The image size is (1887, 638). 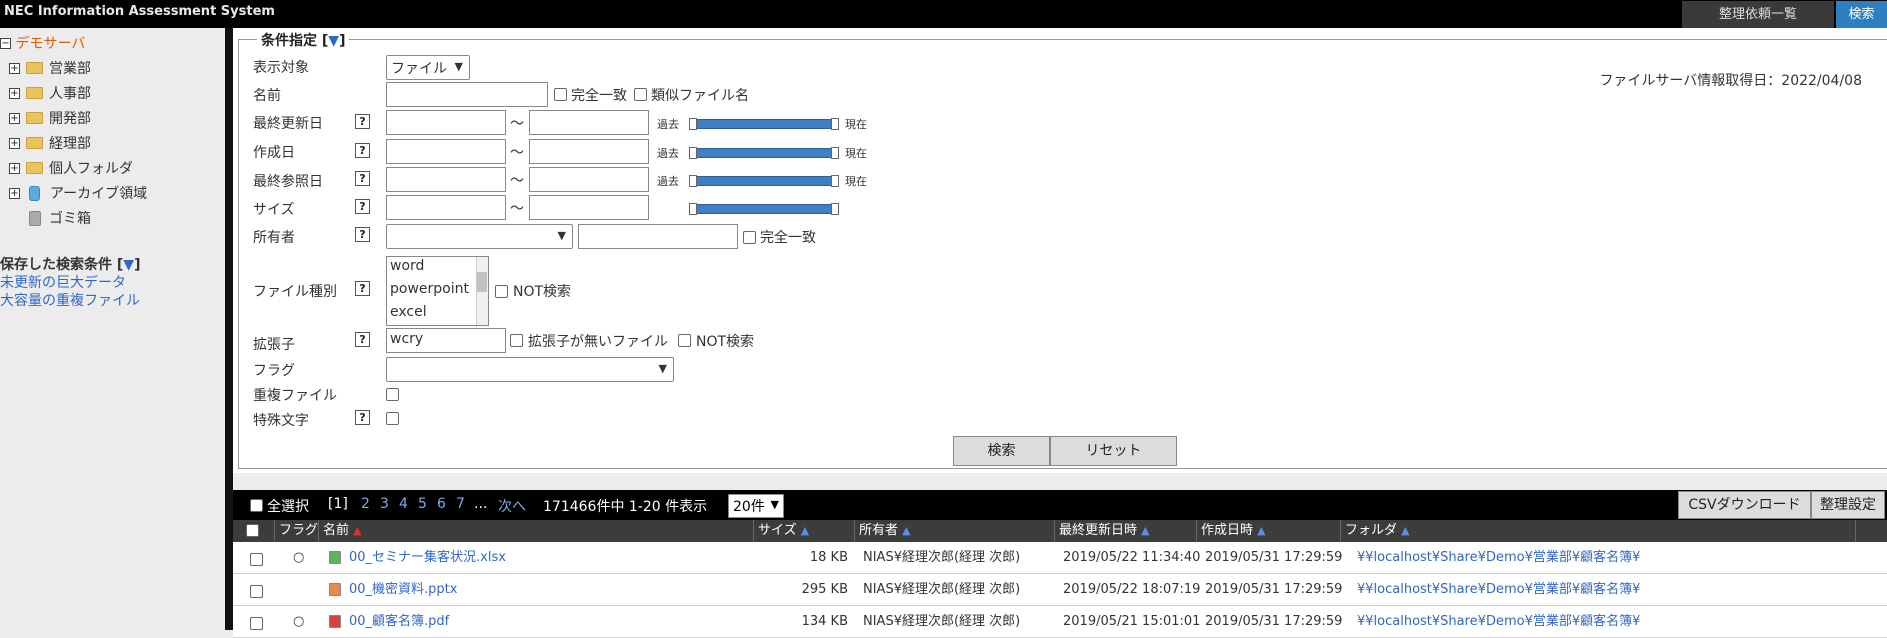 What do you see at coordinates (229, 329) in the screenshot?
I see `sidebar-divider` at bounding box center [229, 329].